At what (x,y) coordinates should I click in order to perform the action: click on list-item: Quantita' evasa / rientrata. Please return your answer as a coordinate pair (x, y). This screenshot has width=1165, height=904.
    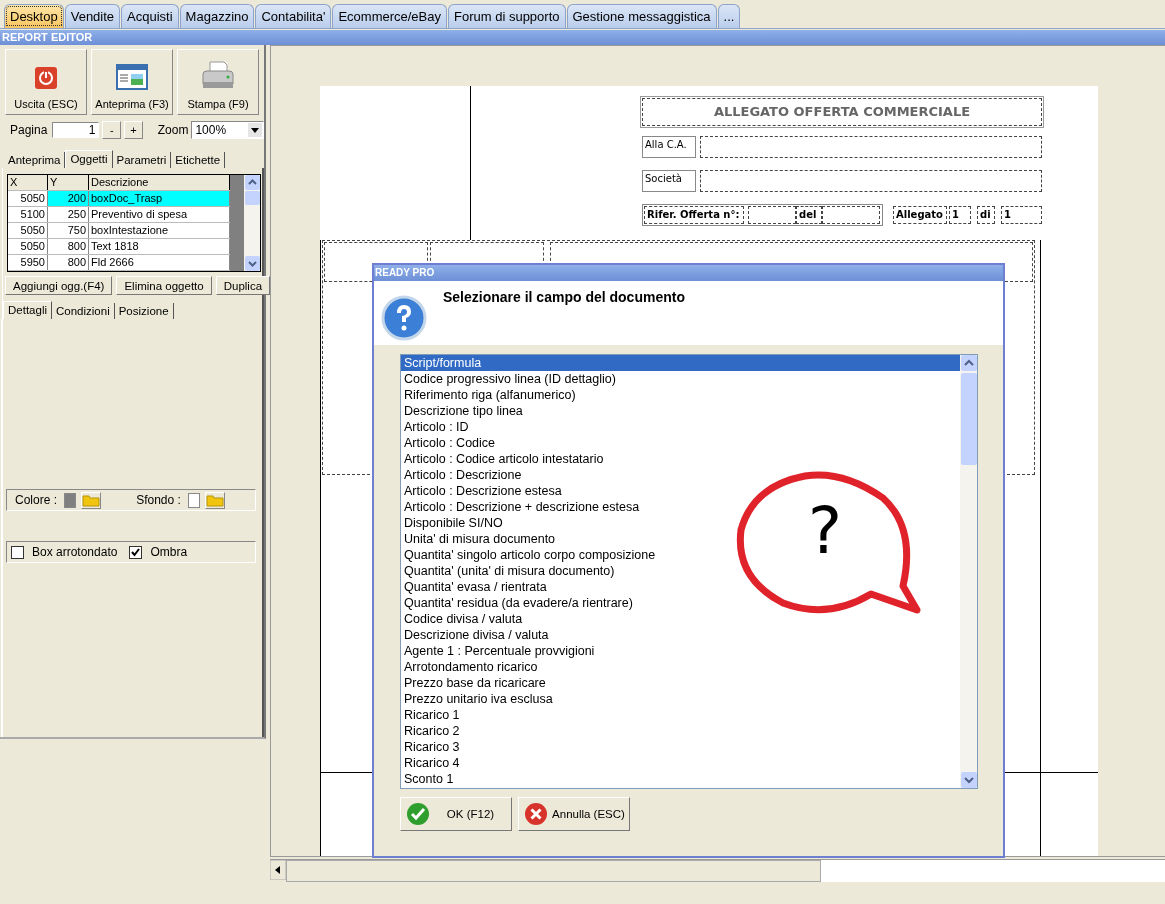
    Looking at the image, I should click on (680, 587).